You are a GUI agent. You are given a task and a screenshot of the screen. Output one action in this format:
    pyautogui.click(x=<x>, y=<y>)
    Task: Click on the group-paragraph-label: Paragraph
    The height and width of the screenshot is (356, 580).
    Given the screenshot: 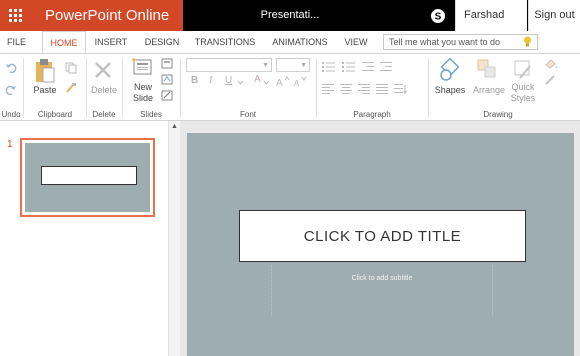 What is the action you would take?
    pyautogui.click(x=372, y=114)
    